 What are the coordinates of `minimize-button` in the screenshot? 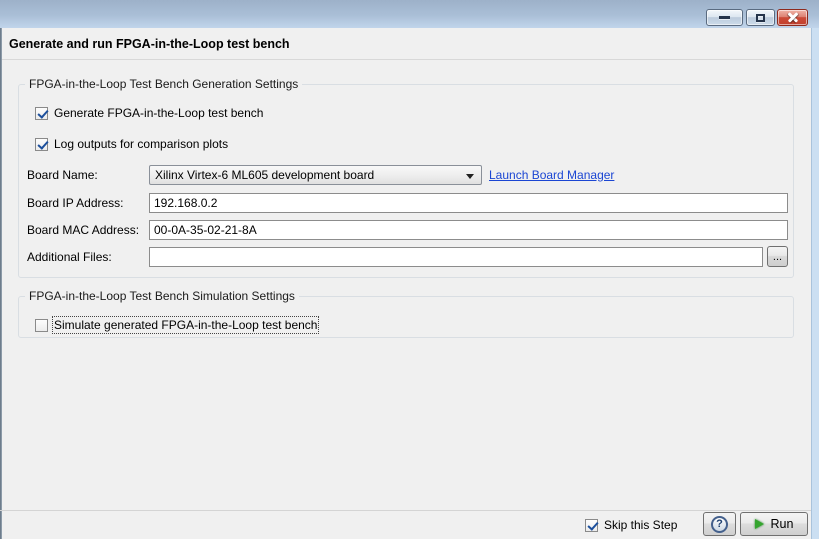 It's located at (724, 17).